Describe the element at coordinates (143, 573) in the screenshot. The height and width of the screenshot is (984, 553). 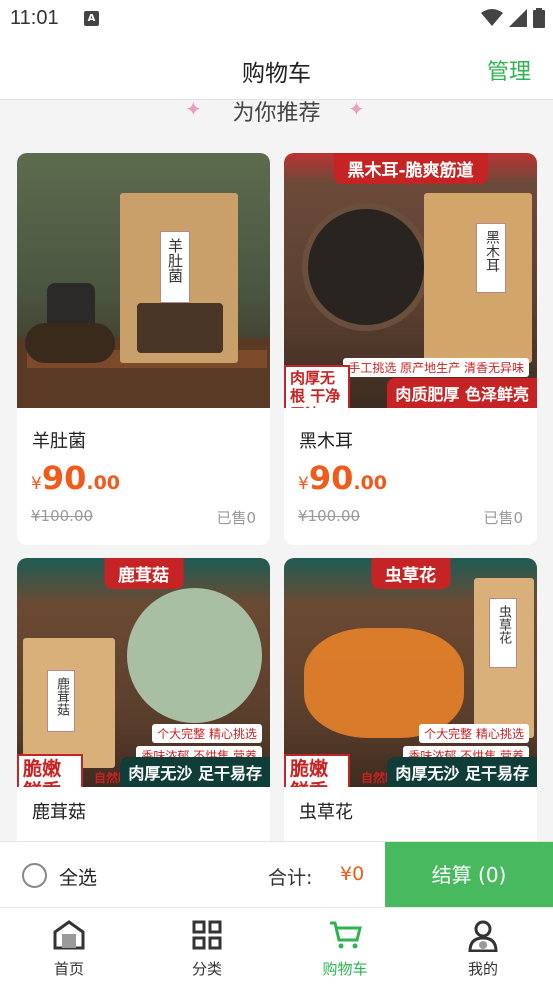
I see `product-banner-3: 鹿茸菇` at that location.